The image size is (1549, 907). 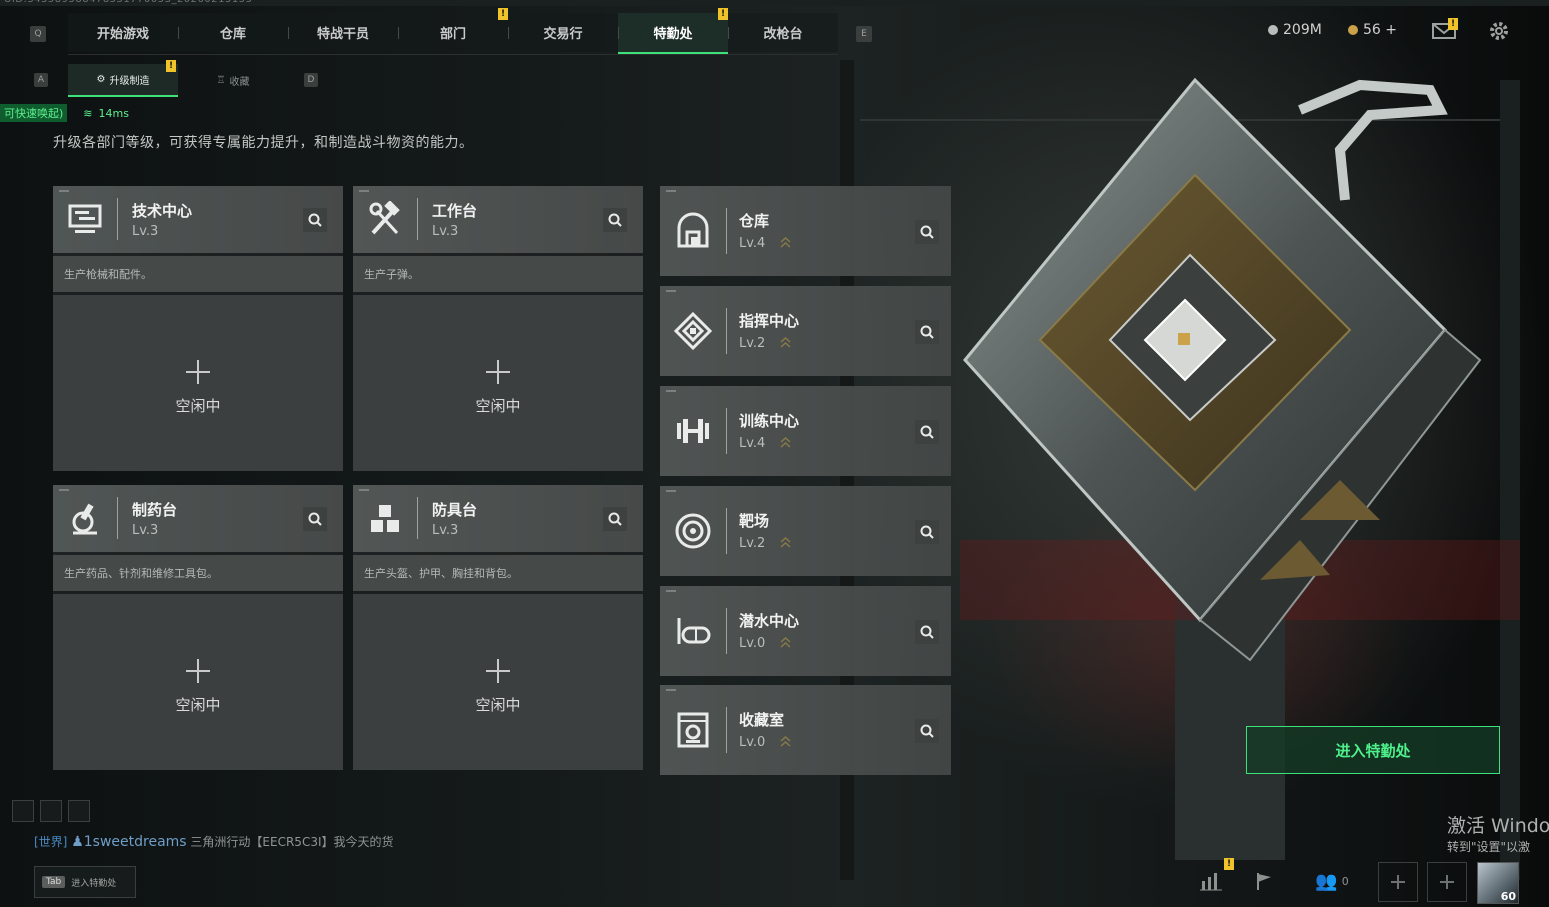 I want to click on card-header: 防具台 Lv.3, so click(x=498, y=520).